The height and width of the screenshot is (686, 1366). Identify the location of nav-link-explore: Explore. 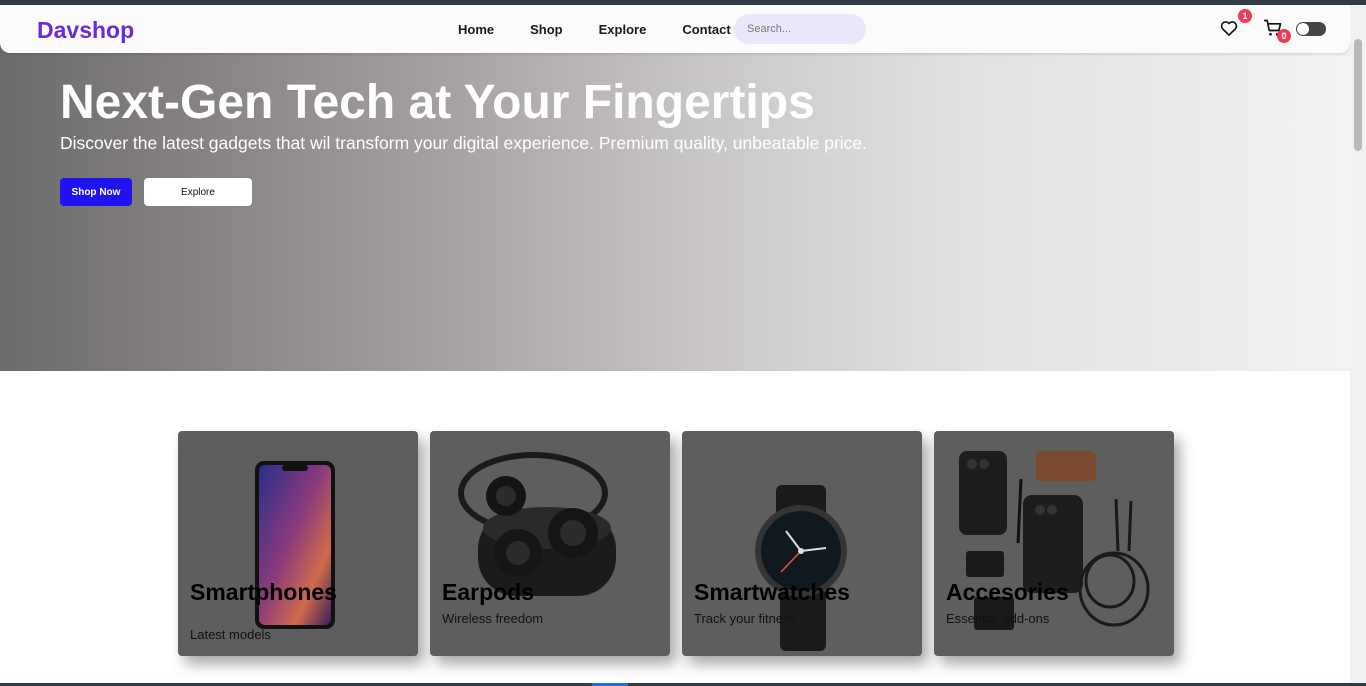
(623, 29).